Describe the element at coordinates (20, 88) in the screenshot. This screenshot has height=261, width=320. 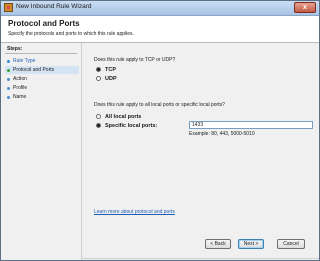
I see `step-label: Profile` at that location.